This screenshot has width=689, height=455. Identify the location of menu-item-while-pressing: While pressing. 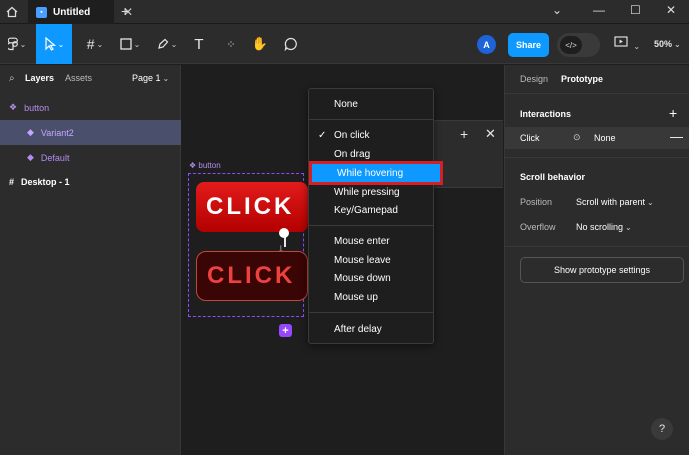
(371, 192).